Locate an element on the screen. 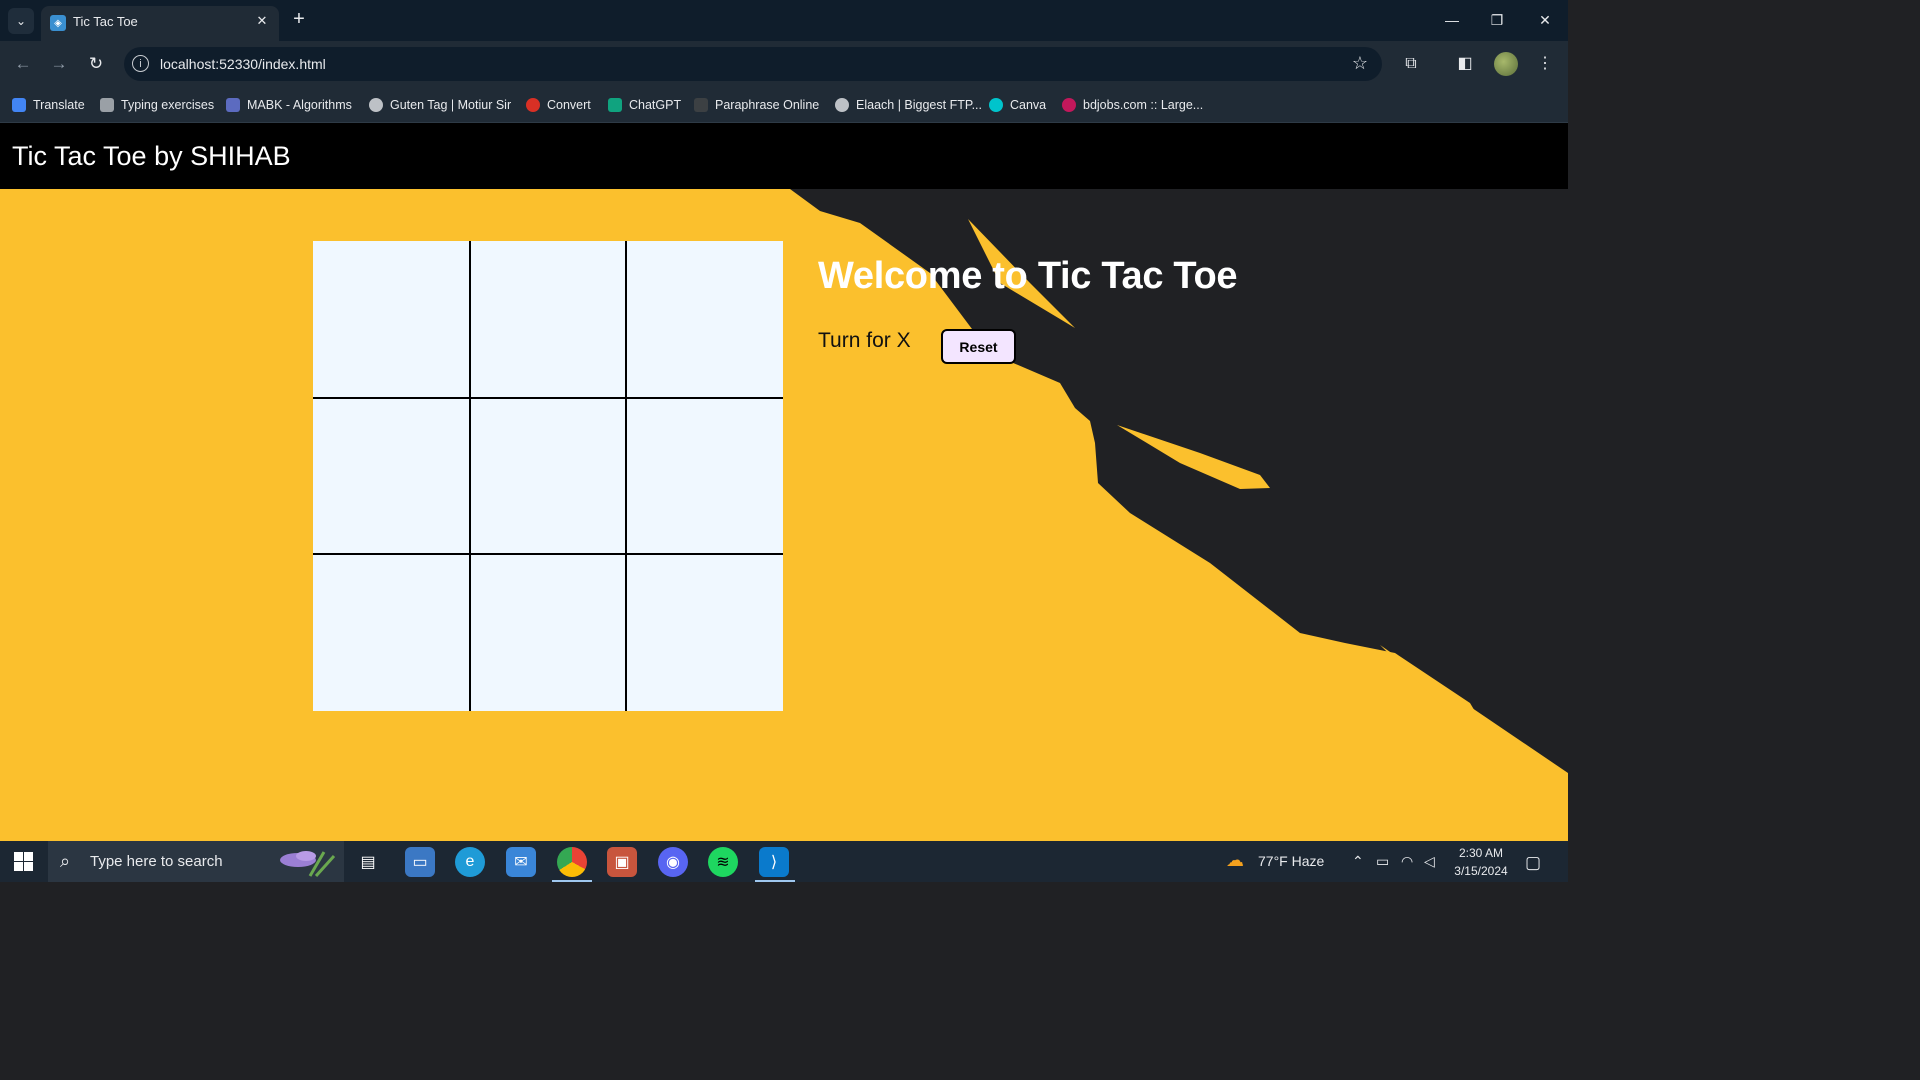  new-tab-plus-icon: + is located at coordinates (299, 19).